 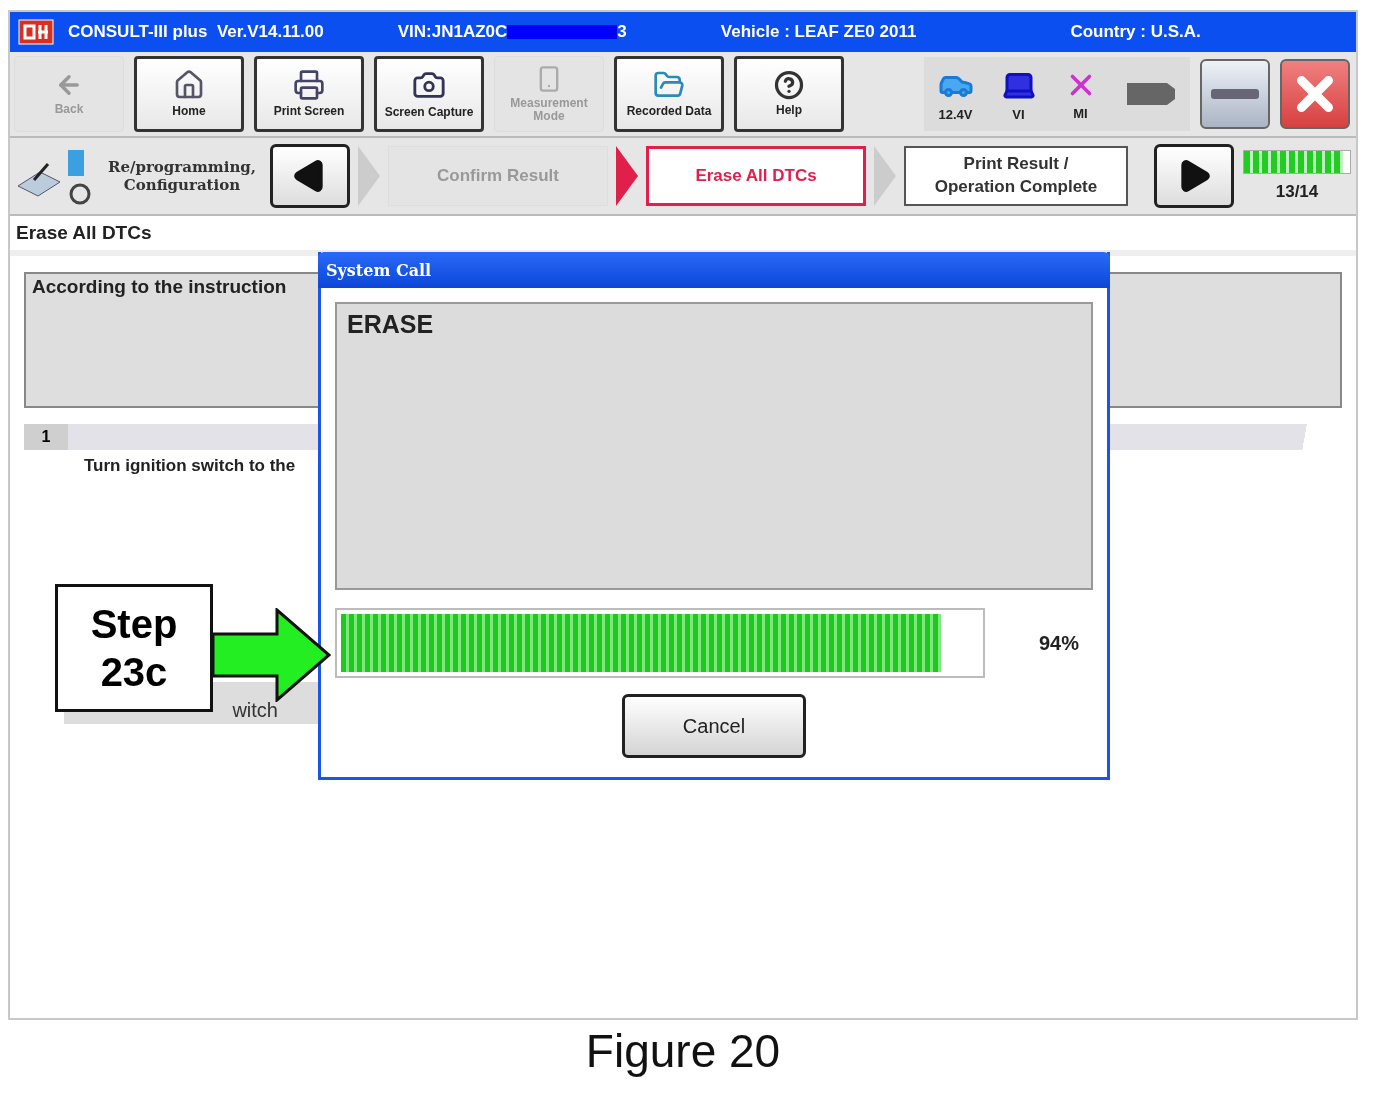 What do you see at coordinates (1059, 643) in the screenshot?
I see `progress-reading: 94%` at bounding box center [1059, 643].